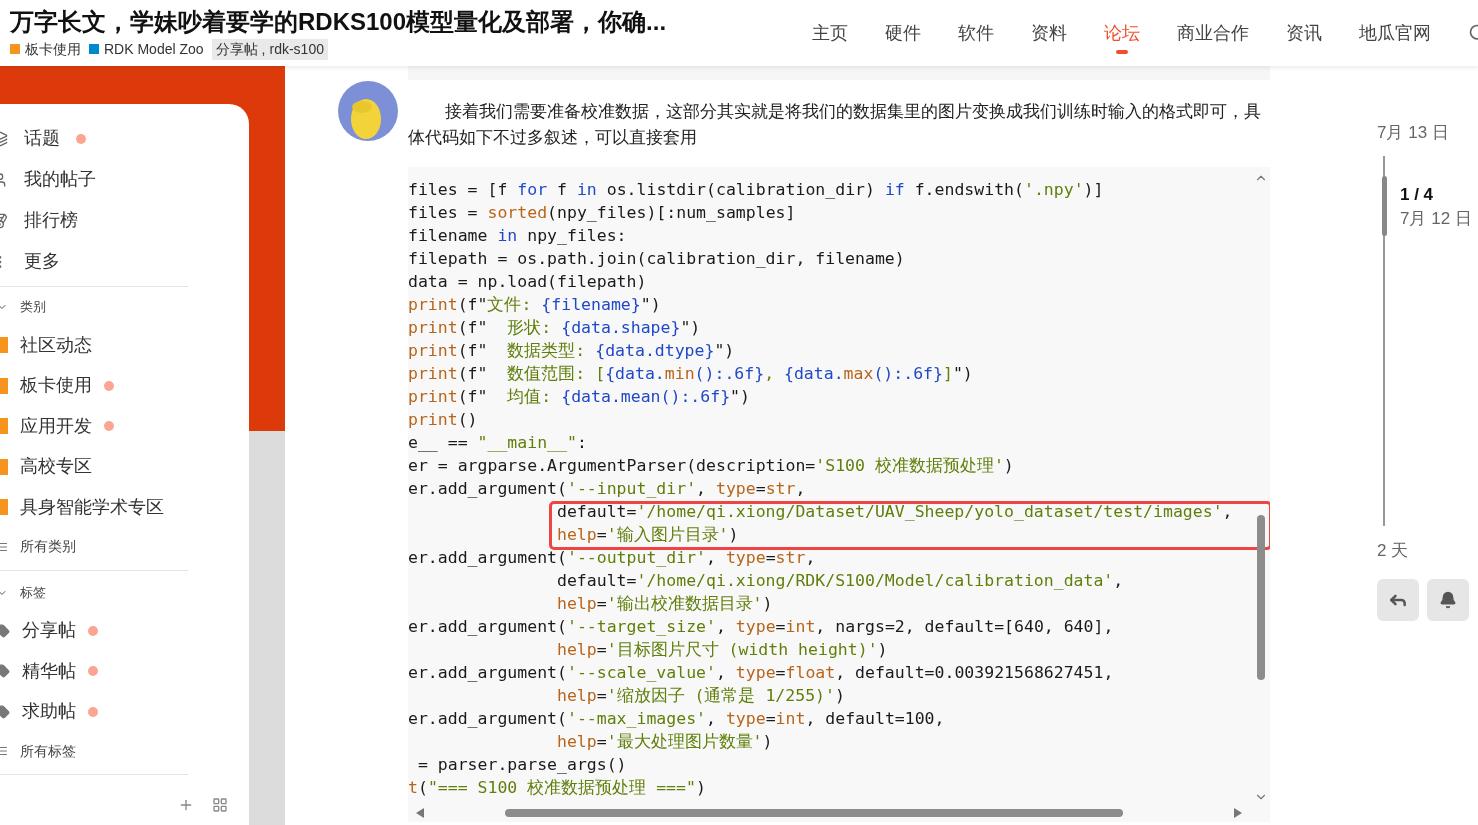  I want to click on post-paragraph: 接着我们需要准备校准数据，这部分其实就是将我们的数据集里的图片变换成我们训练时输入的格式即可，具体代码如下不过多叙述，可以直接套用, so click(835, 125).